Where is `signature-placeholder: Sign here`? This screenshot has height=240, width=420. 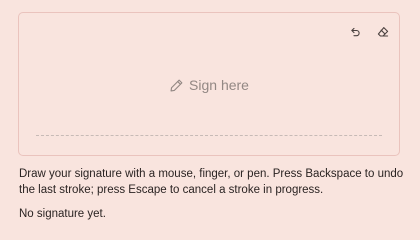 signature-placeholder: Sign here is located at coordinates (209, 85).